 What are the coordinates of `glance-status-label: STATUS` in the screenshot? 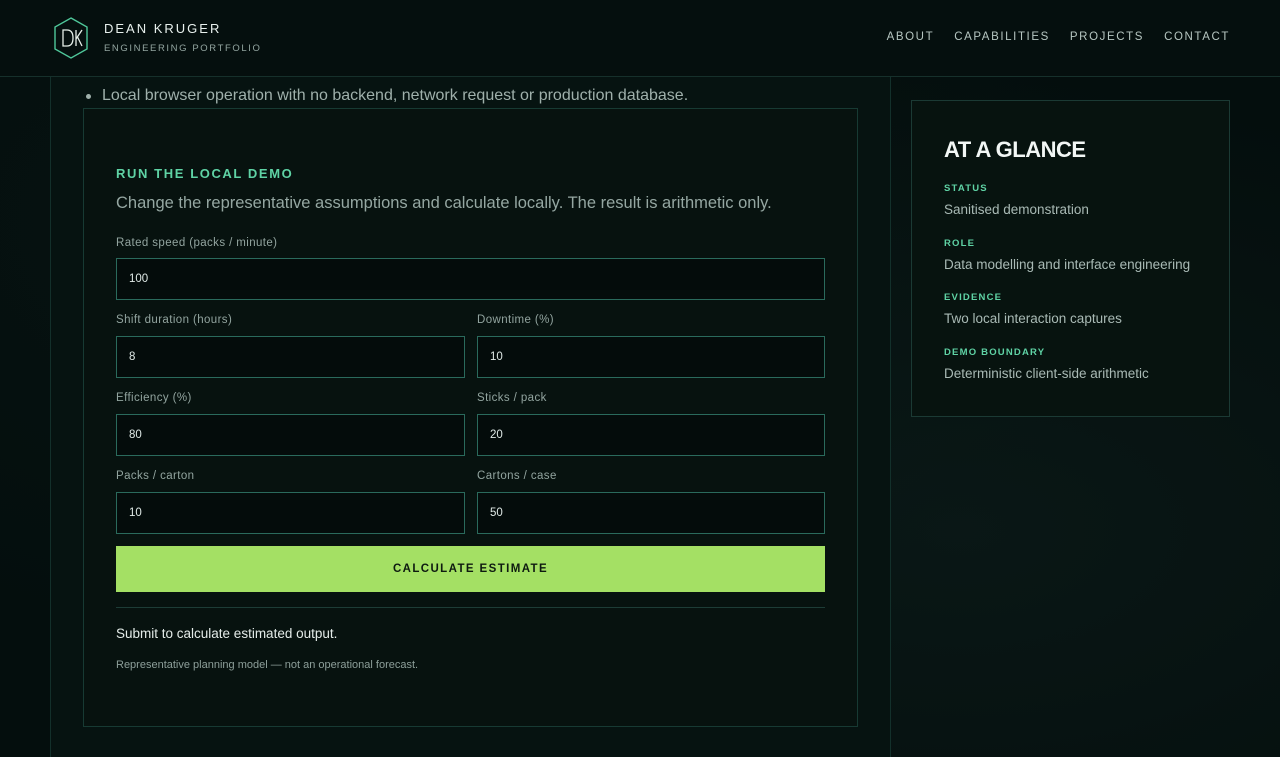 It's located at (966, 188).